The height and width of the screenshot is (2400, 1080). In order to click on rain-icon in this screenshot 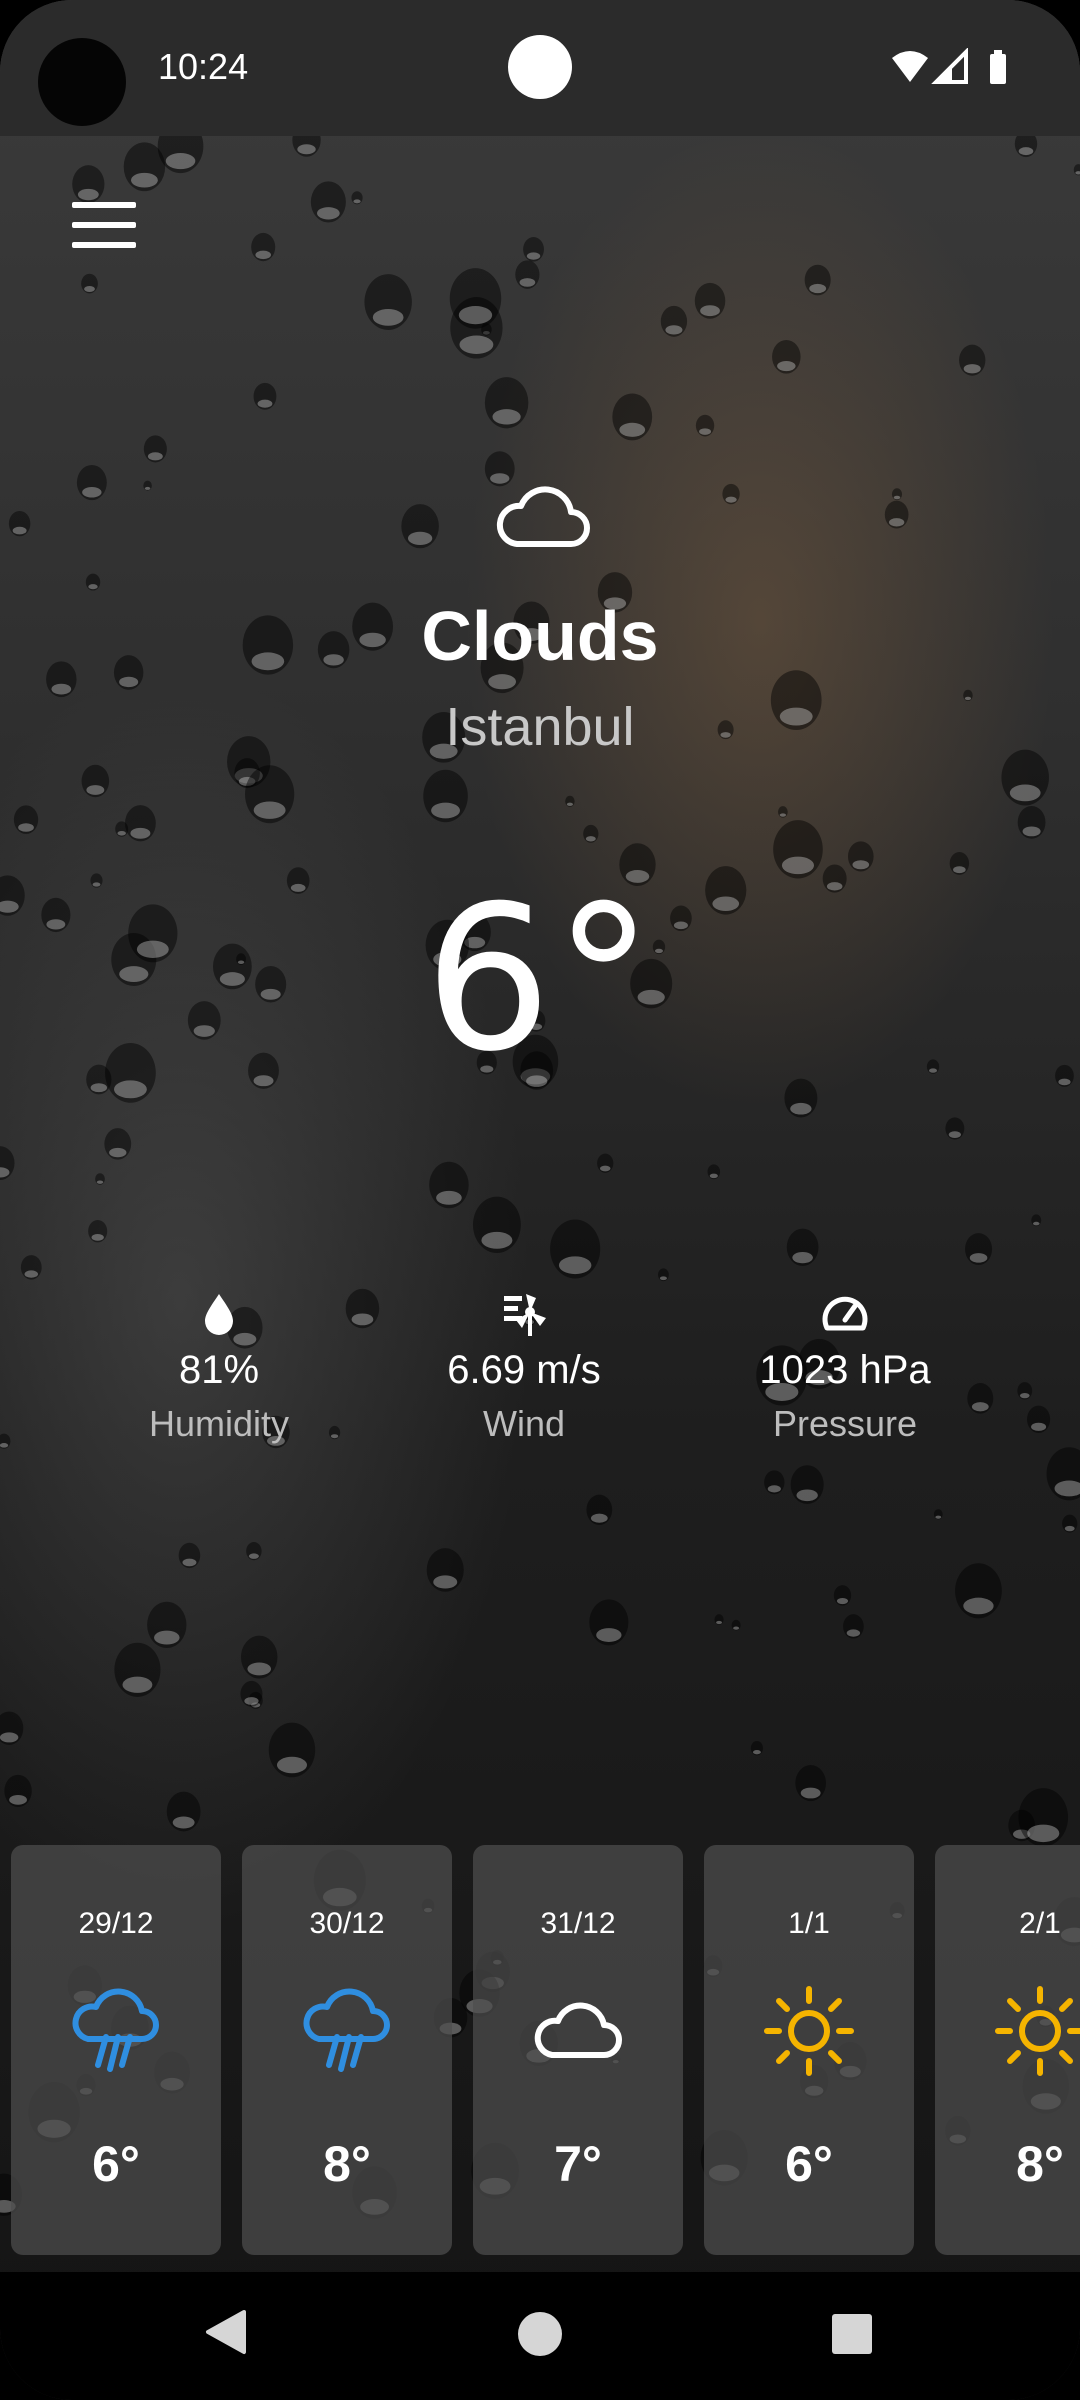, I will do `click(115, 2030)`.